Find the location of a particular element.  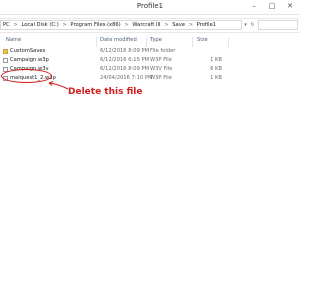

column-header-date: Date modified is located at coordinates (118, 40).